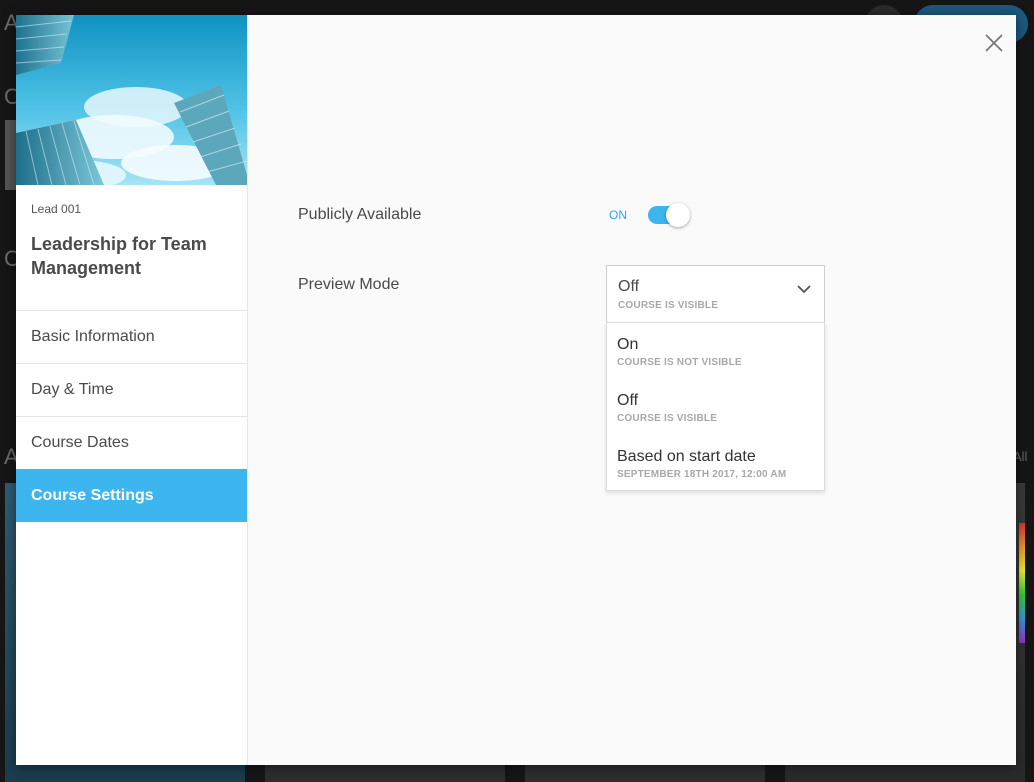 The width and height of the screenshot is (1034, 782). I want to click on preview-mode-selected-description: COURSE IS VISIBLE, so click(668, 305).